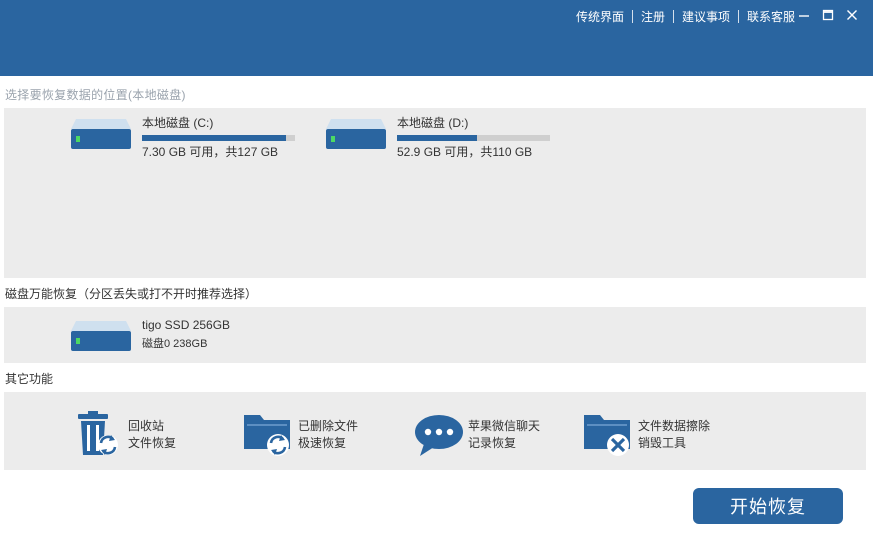 The height and width of the screenshot is (534, 873). What do you see at coordinates (98, 433) in the screenshot?
I see `recycle-bin-icon` at bounding box center [98, 433].